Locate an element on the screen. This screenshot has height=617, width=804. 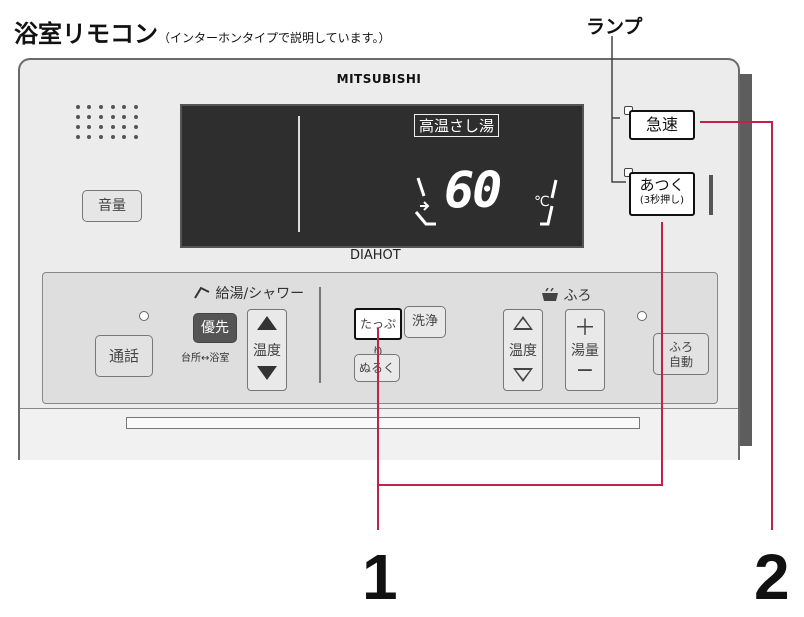
lamp-leader-line is located at coordinates (618, 109).